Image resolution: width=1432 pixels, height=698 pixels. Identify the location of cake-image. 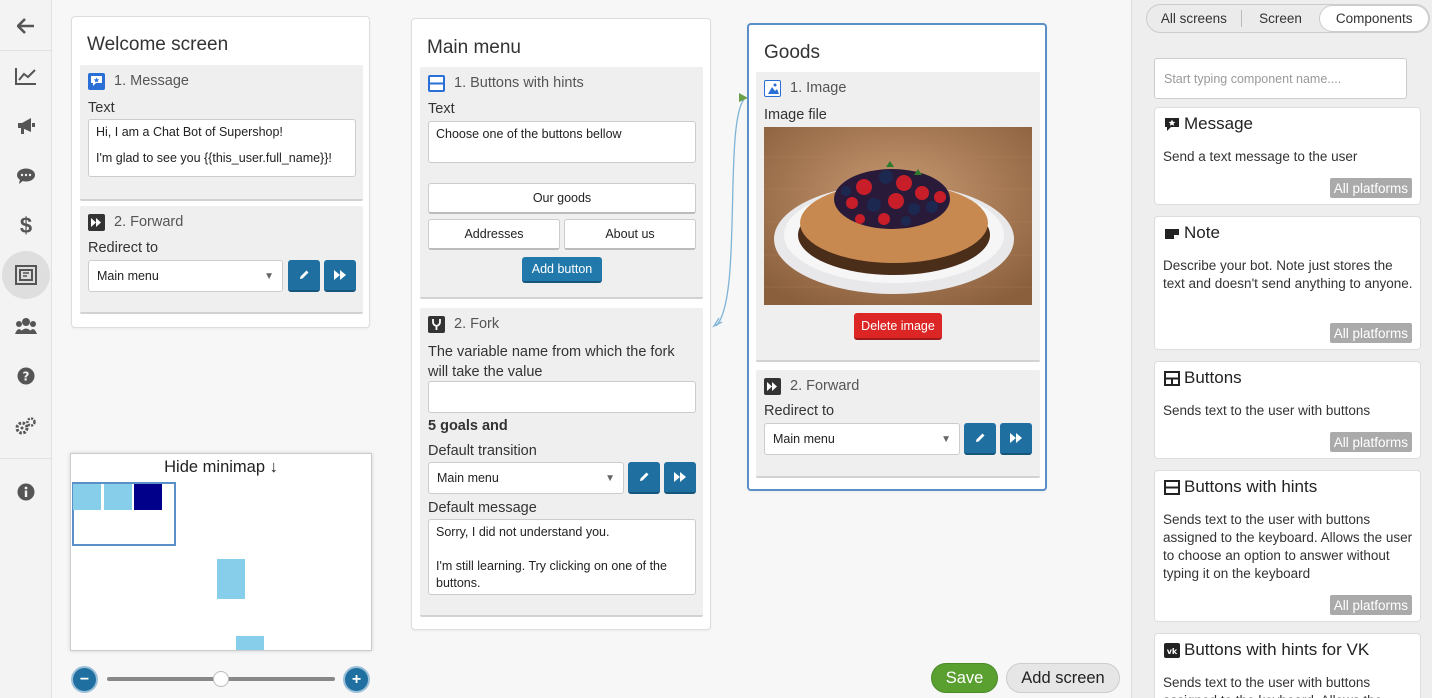
(898, 216).